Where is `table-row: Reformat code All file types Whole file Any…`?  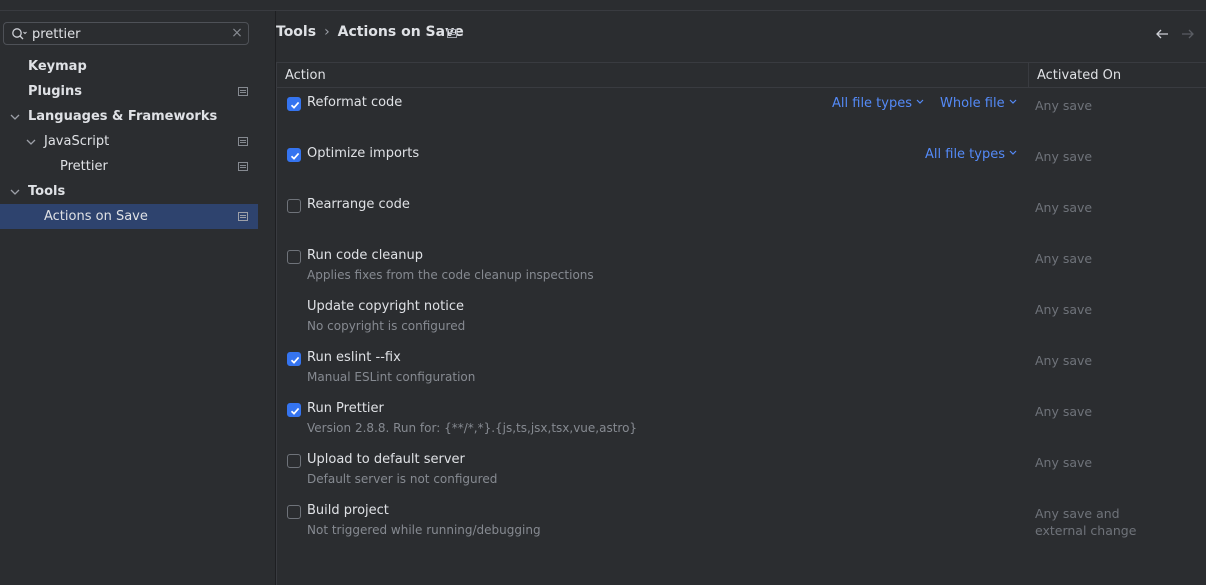
table-row: Reformat code All file types Whole file Any… is located at coordinates (741, 113).